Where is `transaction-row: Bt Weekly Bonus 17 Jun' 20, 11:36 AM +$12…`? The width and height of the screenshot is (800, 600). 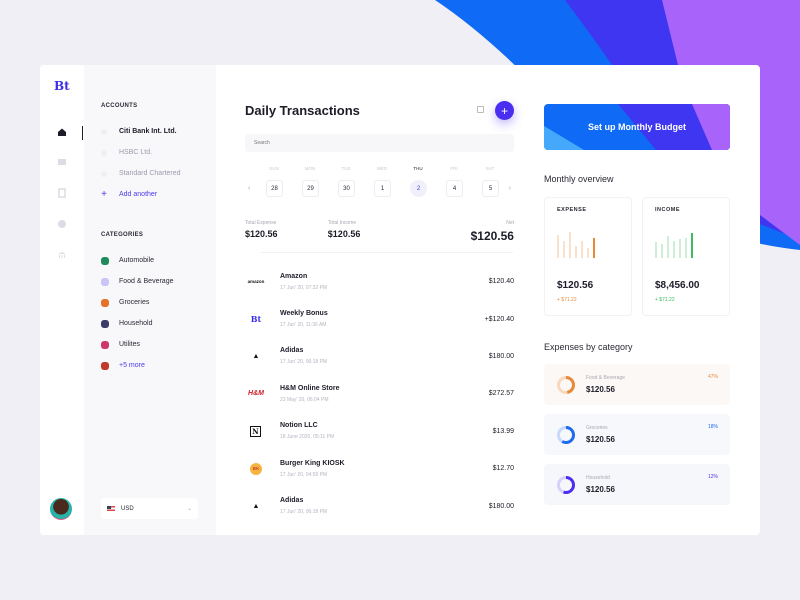 transaction-row: Bt Weekly Bonus 17 Jun' 20, 11:36 AM +$12… is located at coordinates (379, 318).